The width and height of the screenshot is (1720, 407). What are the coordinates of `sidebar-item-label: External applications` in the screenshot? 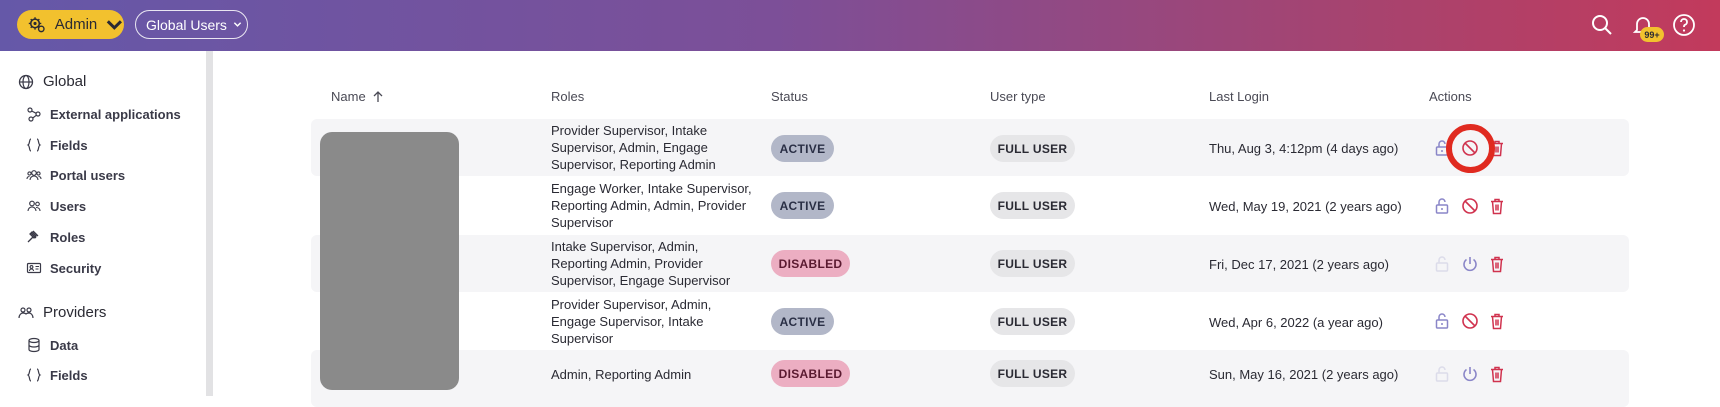 It's located at (115, 114).